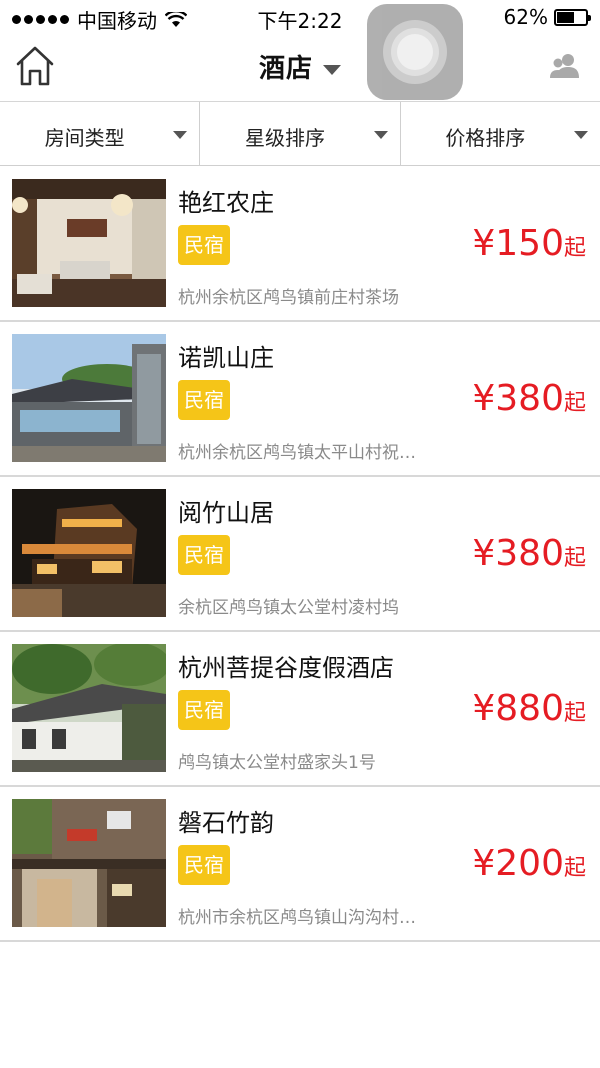  I want to click on filter-bar: 房间类型 星级排序 价格排序, so click(300, 134).